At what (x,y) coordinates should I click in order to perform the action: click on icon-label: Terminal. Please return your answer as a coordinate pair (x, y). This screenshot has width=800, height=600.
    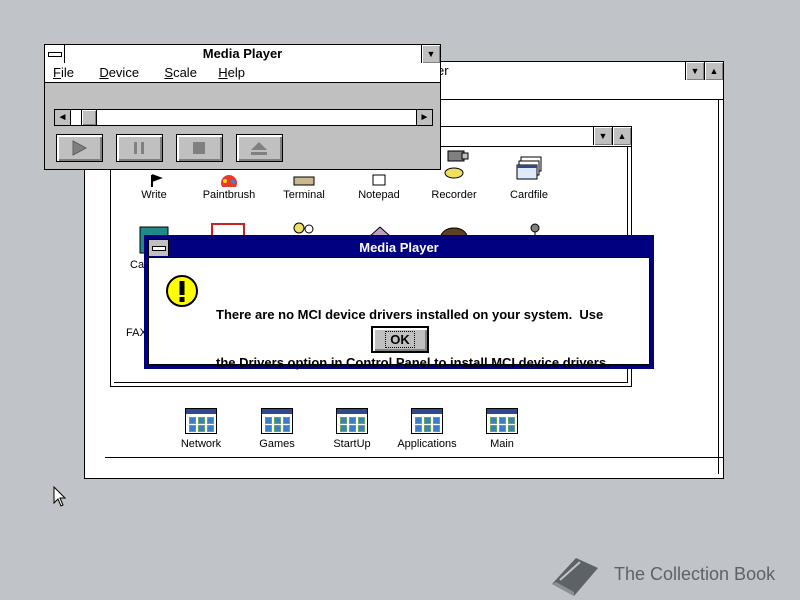
    Looking at the image, I should click on (304, 195).